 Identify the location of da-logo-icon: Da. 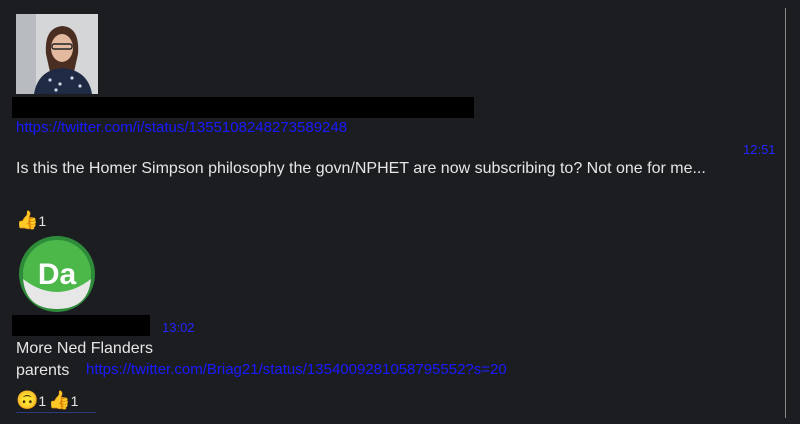
(57, 274).